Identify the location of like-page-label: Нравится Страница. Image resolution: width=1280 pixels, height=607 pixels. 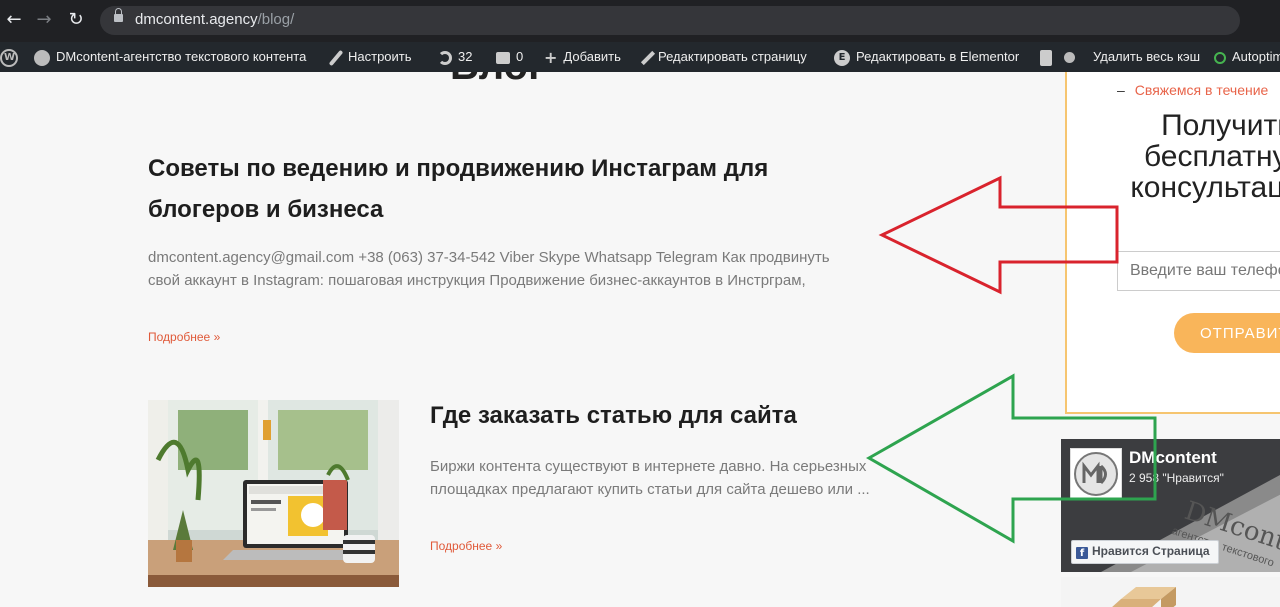
(1151, 551).